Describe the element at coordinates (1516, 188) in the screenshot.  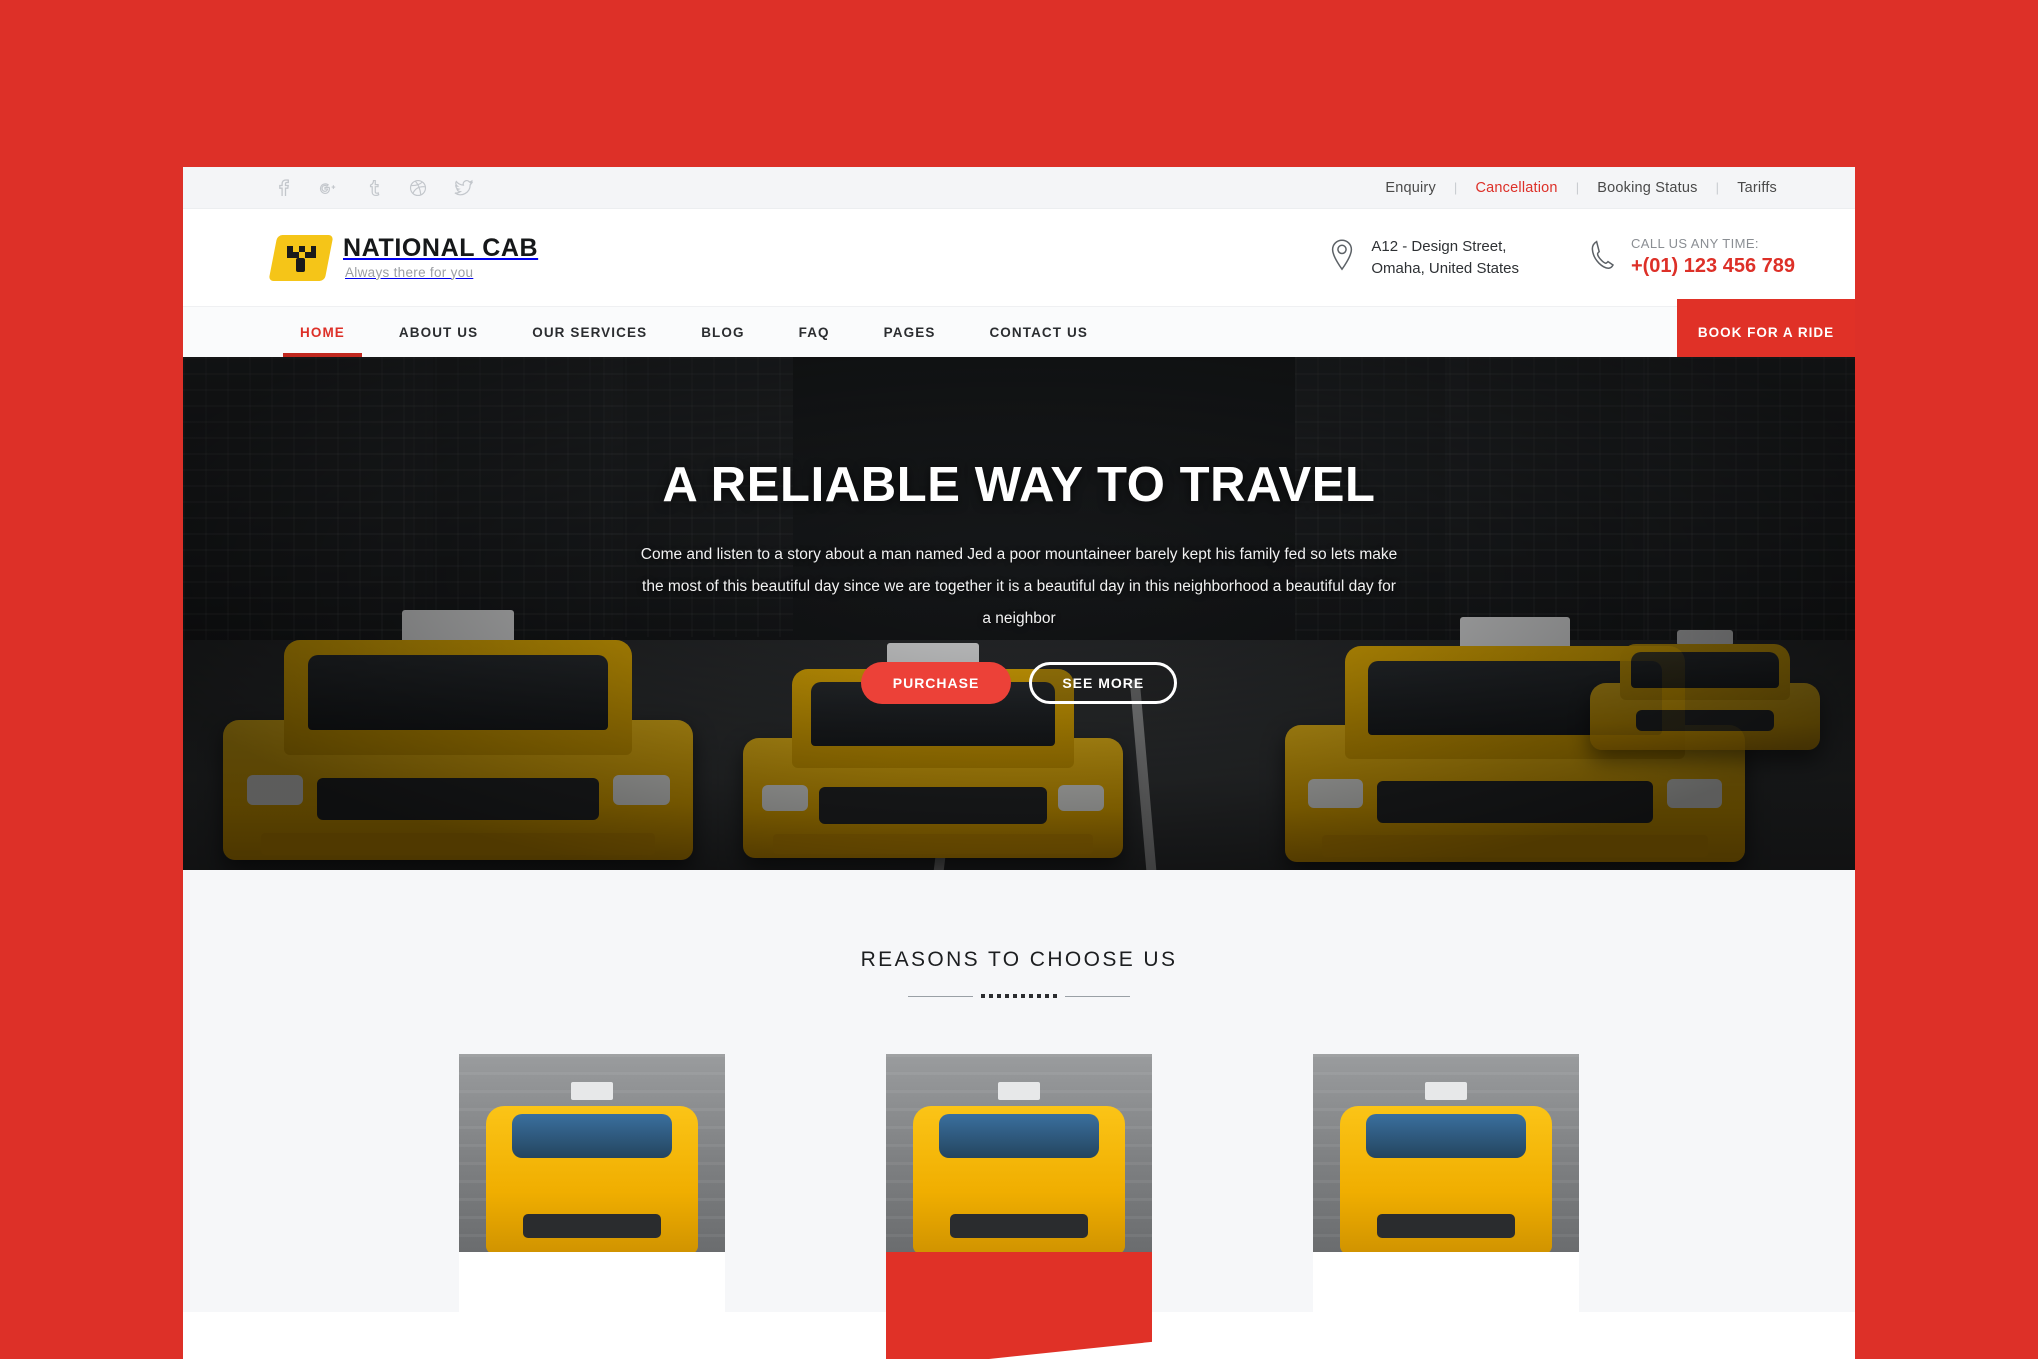
I see `utility-link-cancellation: Cancellation` at that location.